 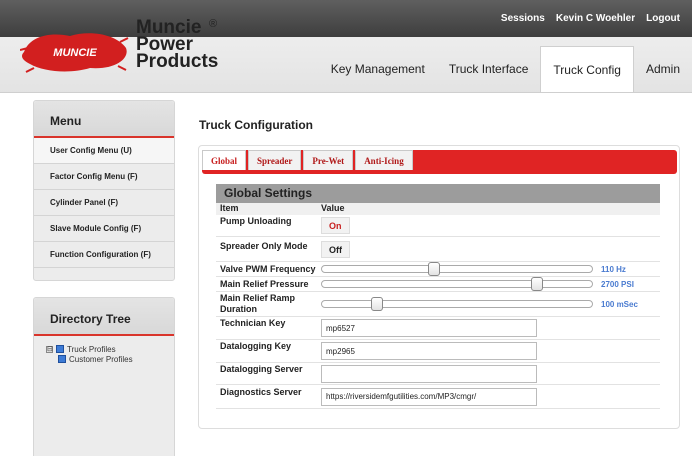 I want to click on col-item: Item, so click(x=229, y=208).